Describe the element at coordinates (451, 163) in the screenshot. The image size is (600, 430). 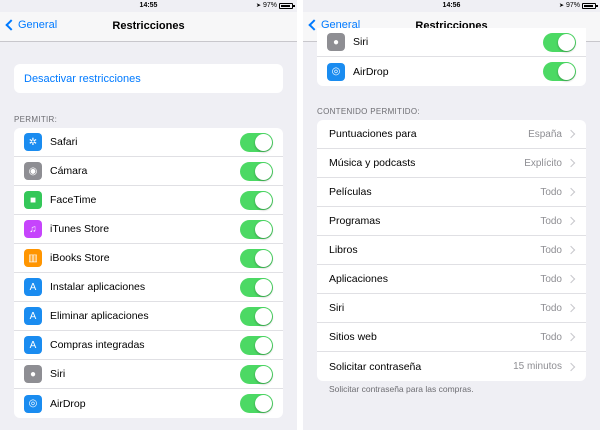
I see `content-row: Música y podcasts Explícito` at that location.